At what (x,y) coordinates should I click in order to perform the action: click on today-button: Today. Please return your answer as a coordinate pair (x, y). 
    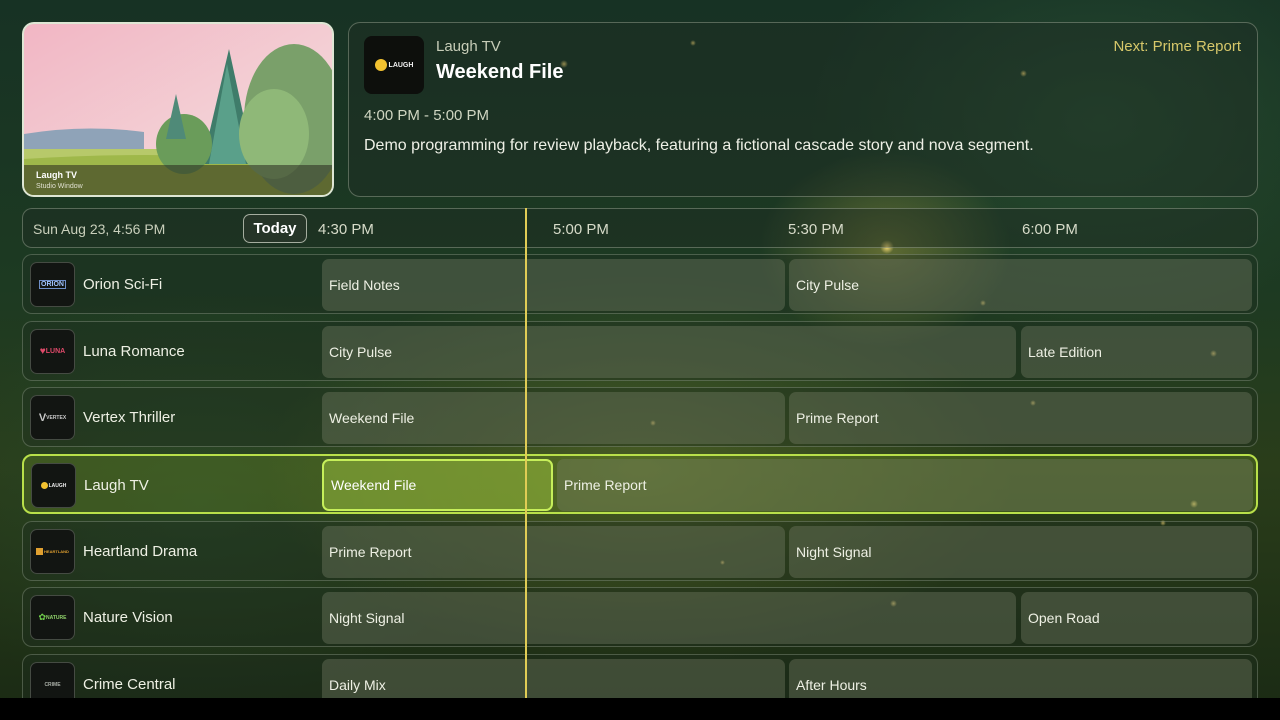
    Looking at the image, I should click on (275, 228).